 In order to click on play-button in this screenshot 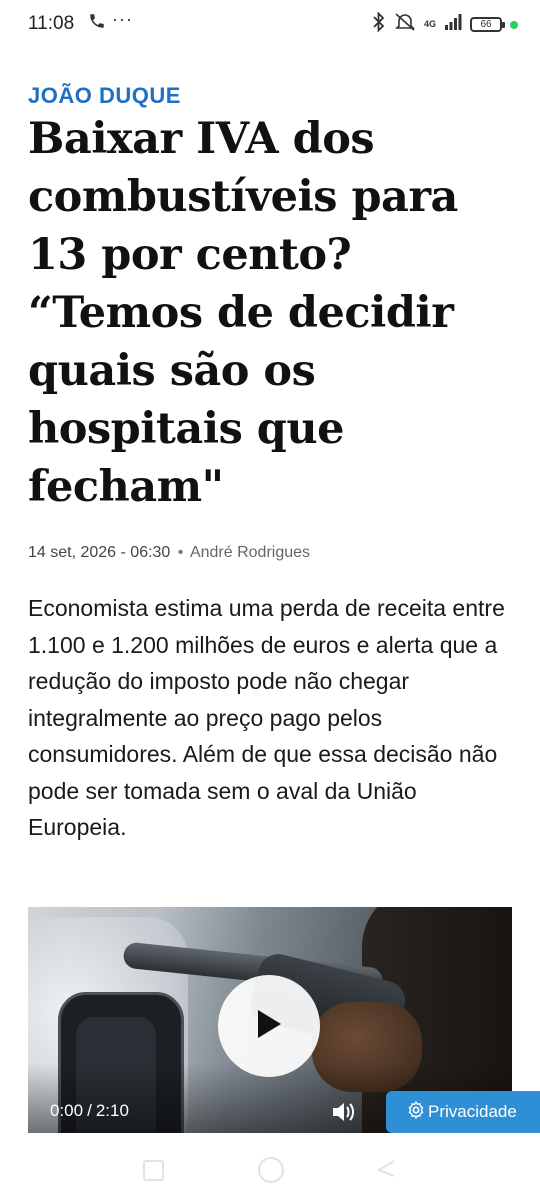, I will do `click(269, 1026)`.